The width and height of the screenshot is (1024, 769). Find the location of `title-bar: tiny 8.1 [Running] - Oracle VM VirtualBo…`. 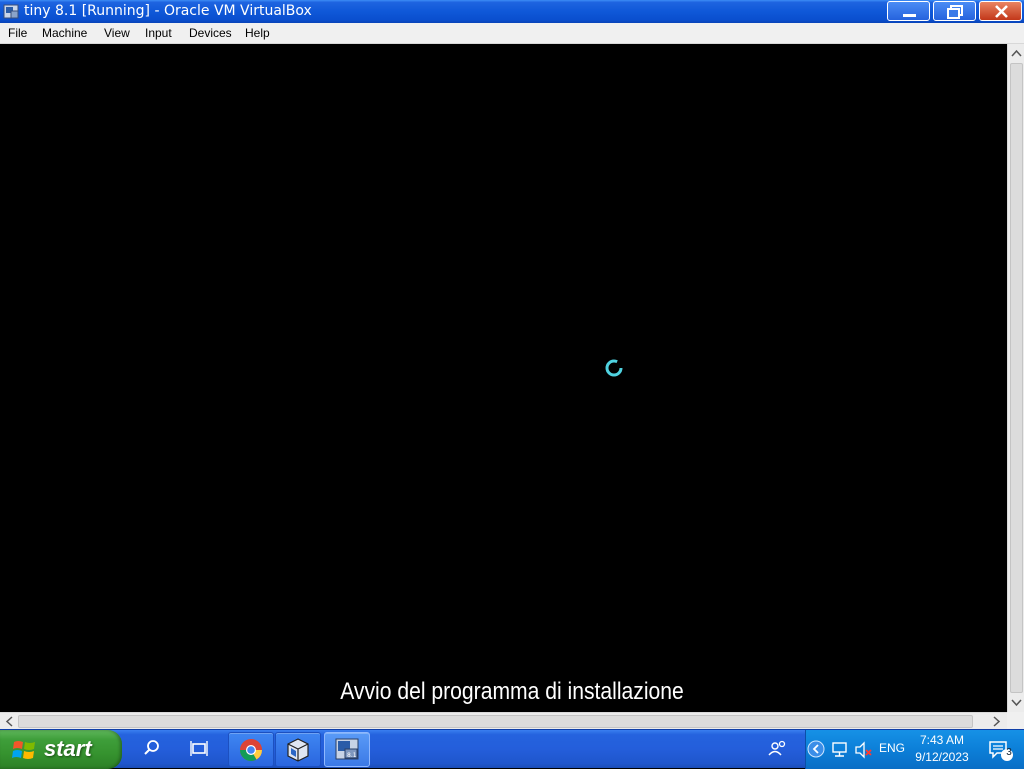

title-bar: tiny 8.1 [Running] - Oracle VM VirtualBo… is located at coordinates (512, 11).